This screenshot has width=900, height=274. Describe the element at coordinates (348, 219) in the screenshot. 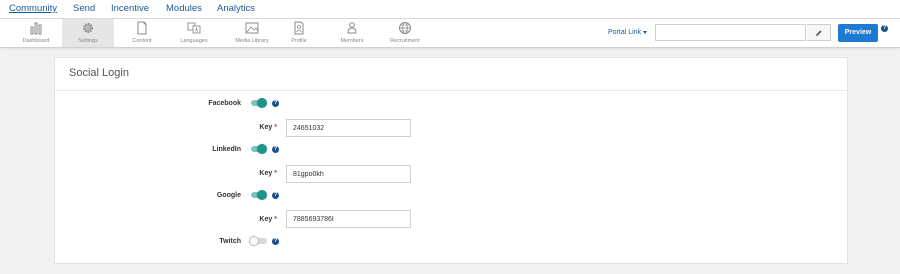

I see `google-key-input` at that location.